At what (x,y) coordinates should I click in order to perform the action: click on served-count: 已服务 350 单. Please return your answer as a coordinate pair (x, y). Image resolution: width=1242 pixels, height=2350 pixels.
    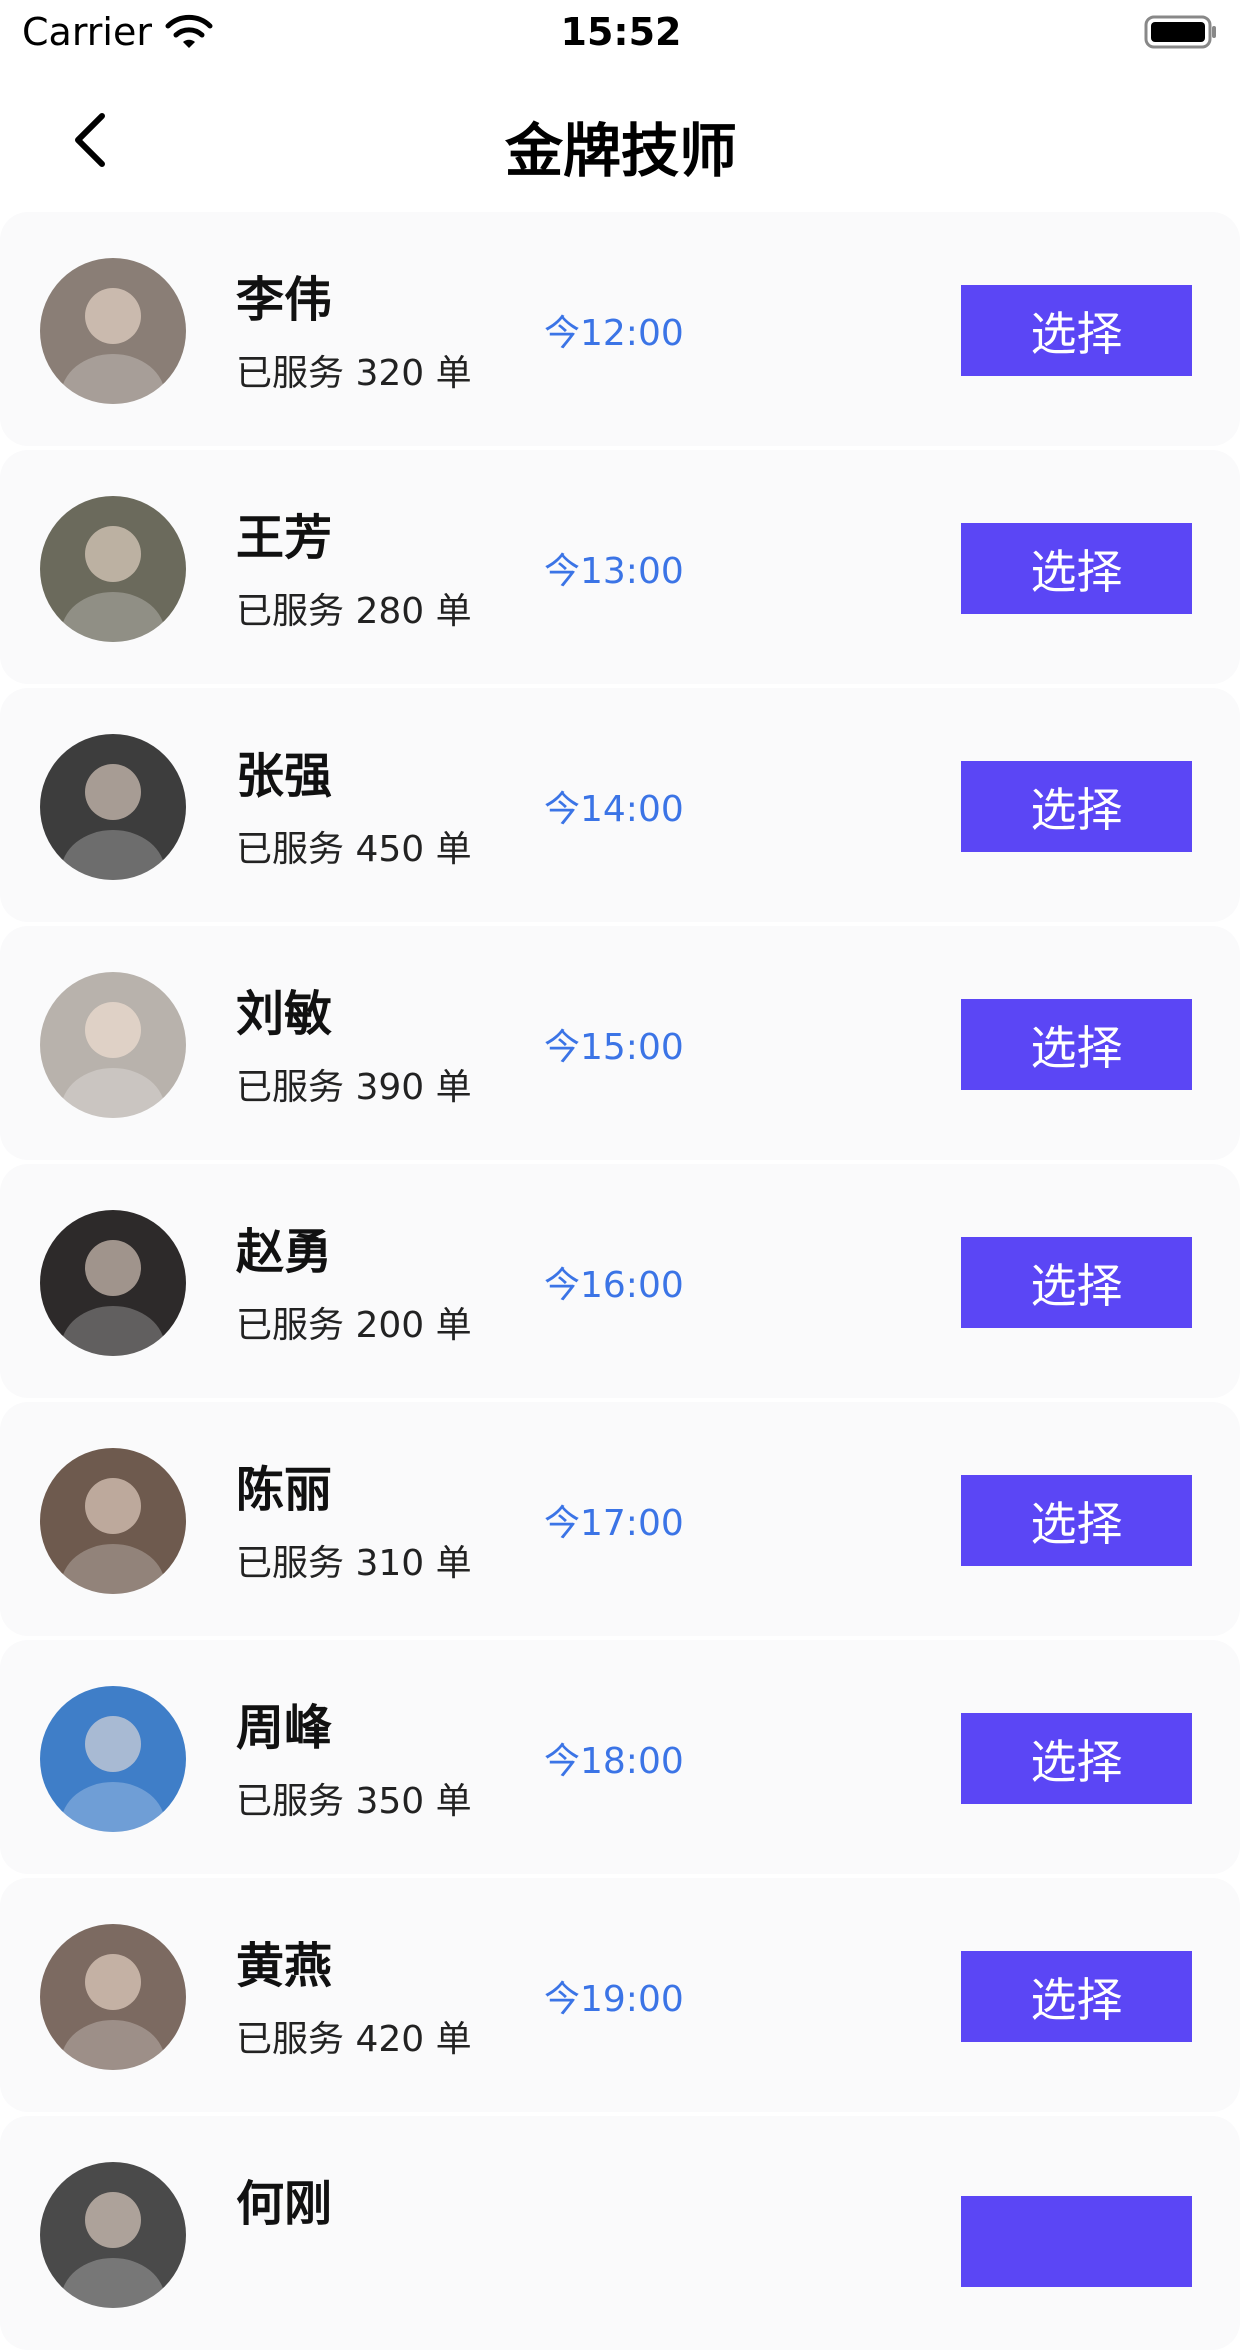
    Looking at the image, I should click on (354, 1801).